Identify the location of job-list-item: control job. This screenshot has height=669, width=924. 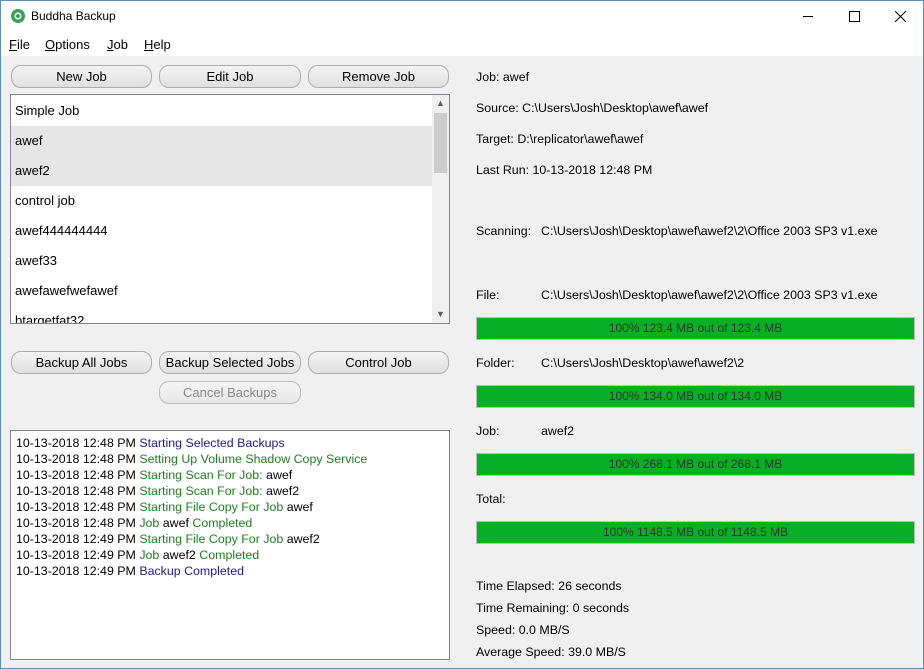
(221, 201).